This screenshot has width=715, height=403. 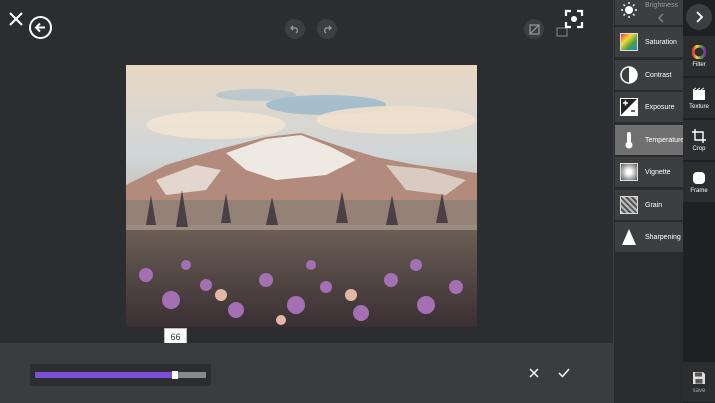 I want to click on adjustment-slider, so click(x=120, y=375).